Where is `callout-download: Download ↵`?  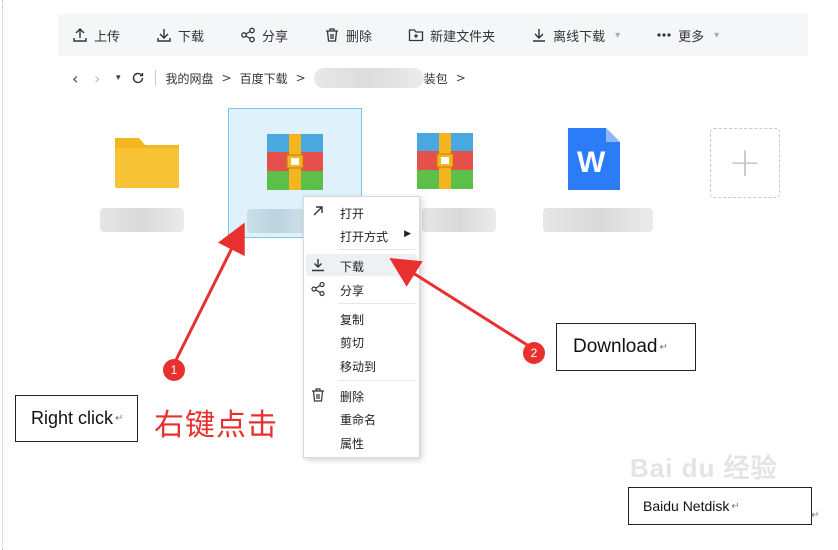 callout-download: Download ↵ is located at coordinates (626, 347).